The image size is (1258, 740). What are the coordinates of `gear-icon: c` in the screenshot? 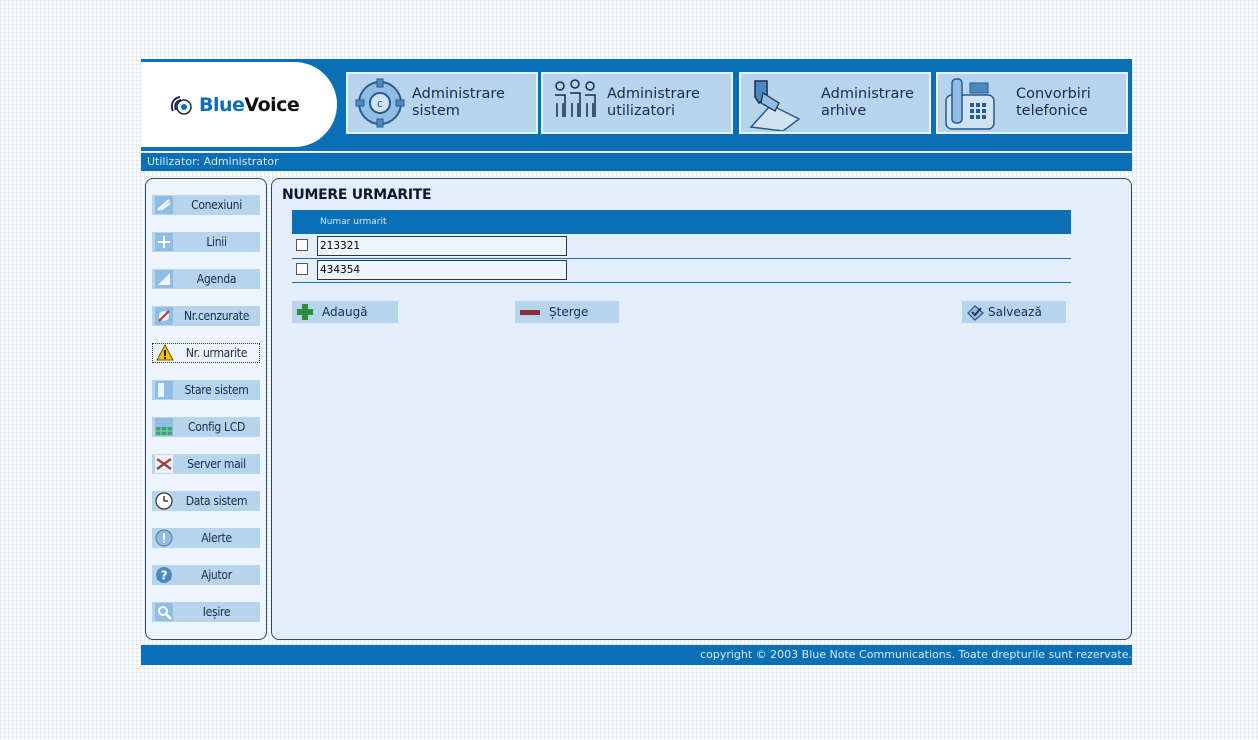 It's located at (380, 103).